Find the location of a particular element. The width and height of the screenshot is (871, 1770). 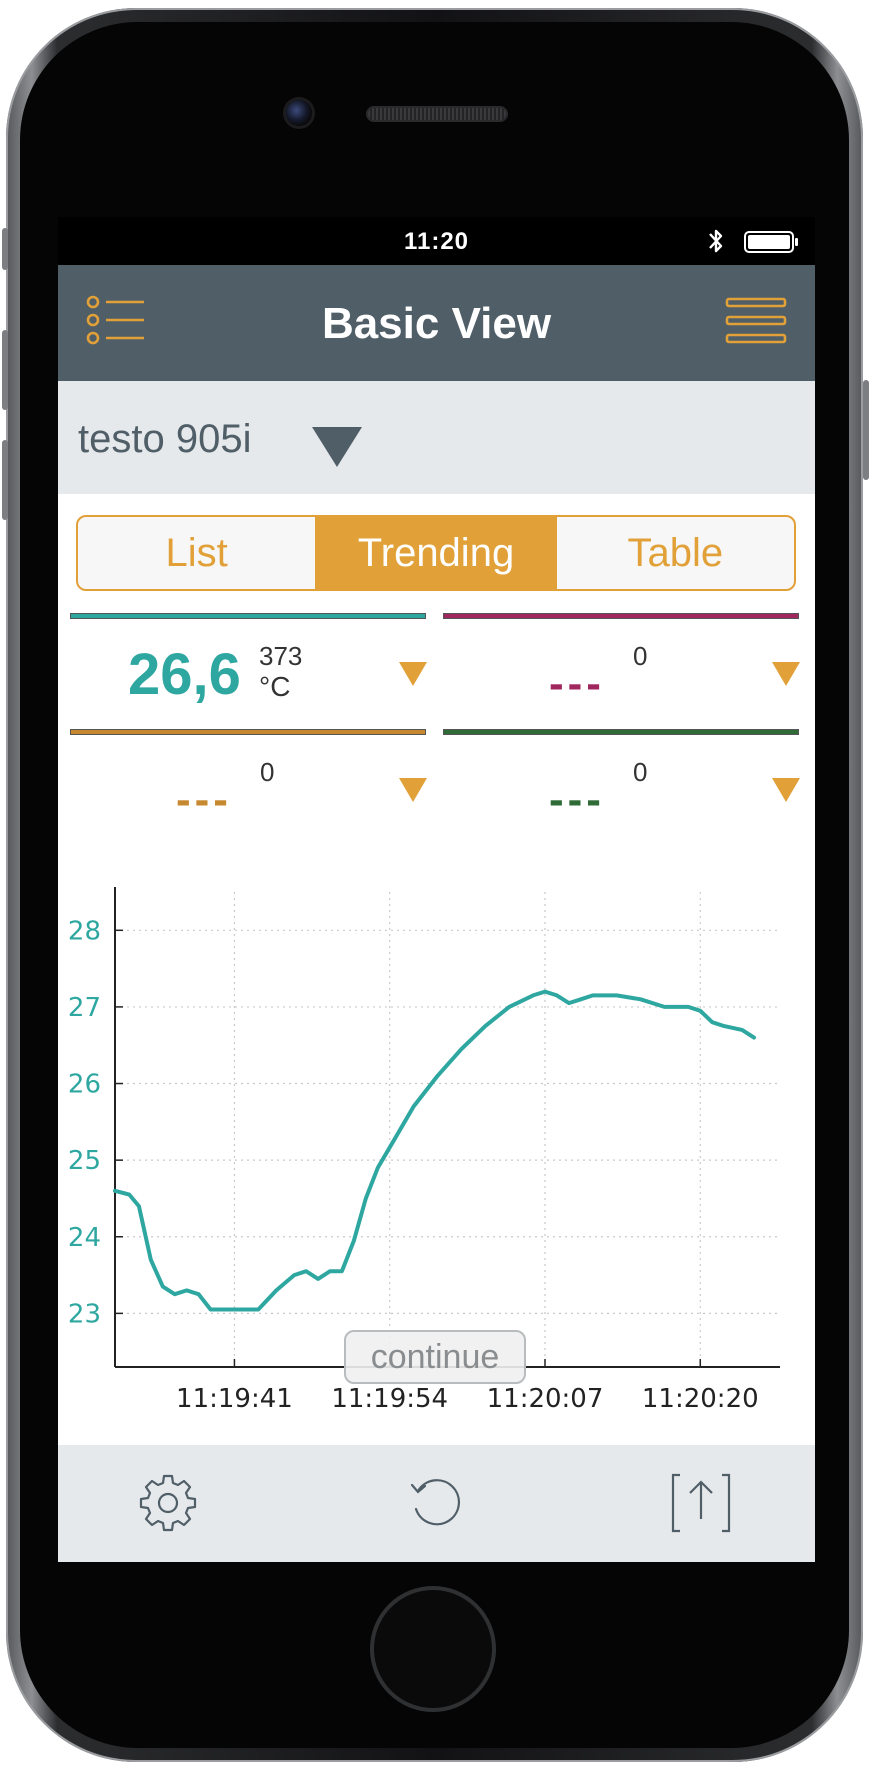

front-camera is located at coordinates (299, 113).